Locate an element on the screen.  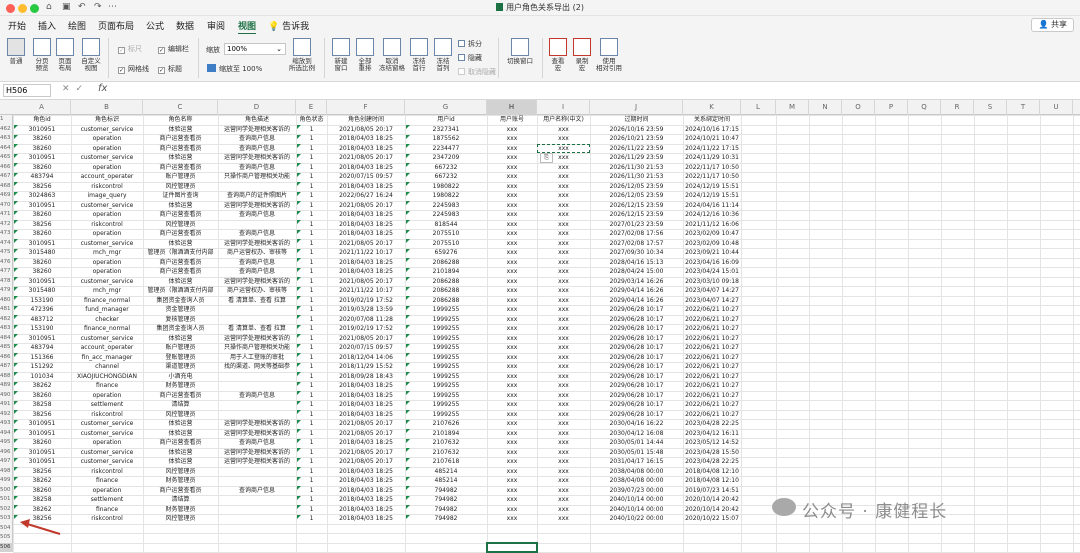
table-cell: 2040/10/14 00:00 is located at coordinates (636, 500).